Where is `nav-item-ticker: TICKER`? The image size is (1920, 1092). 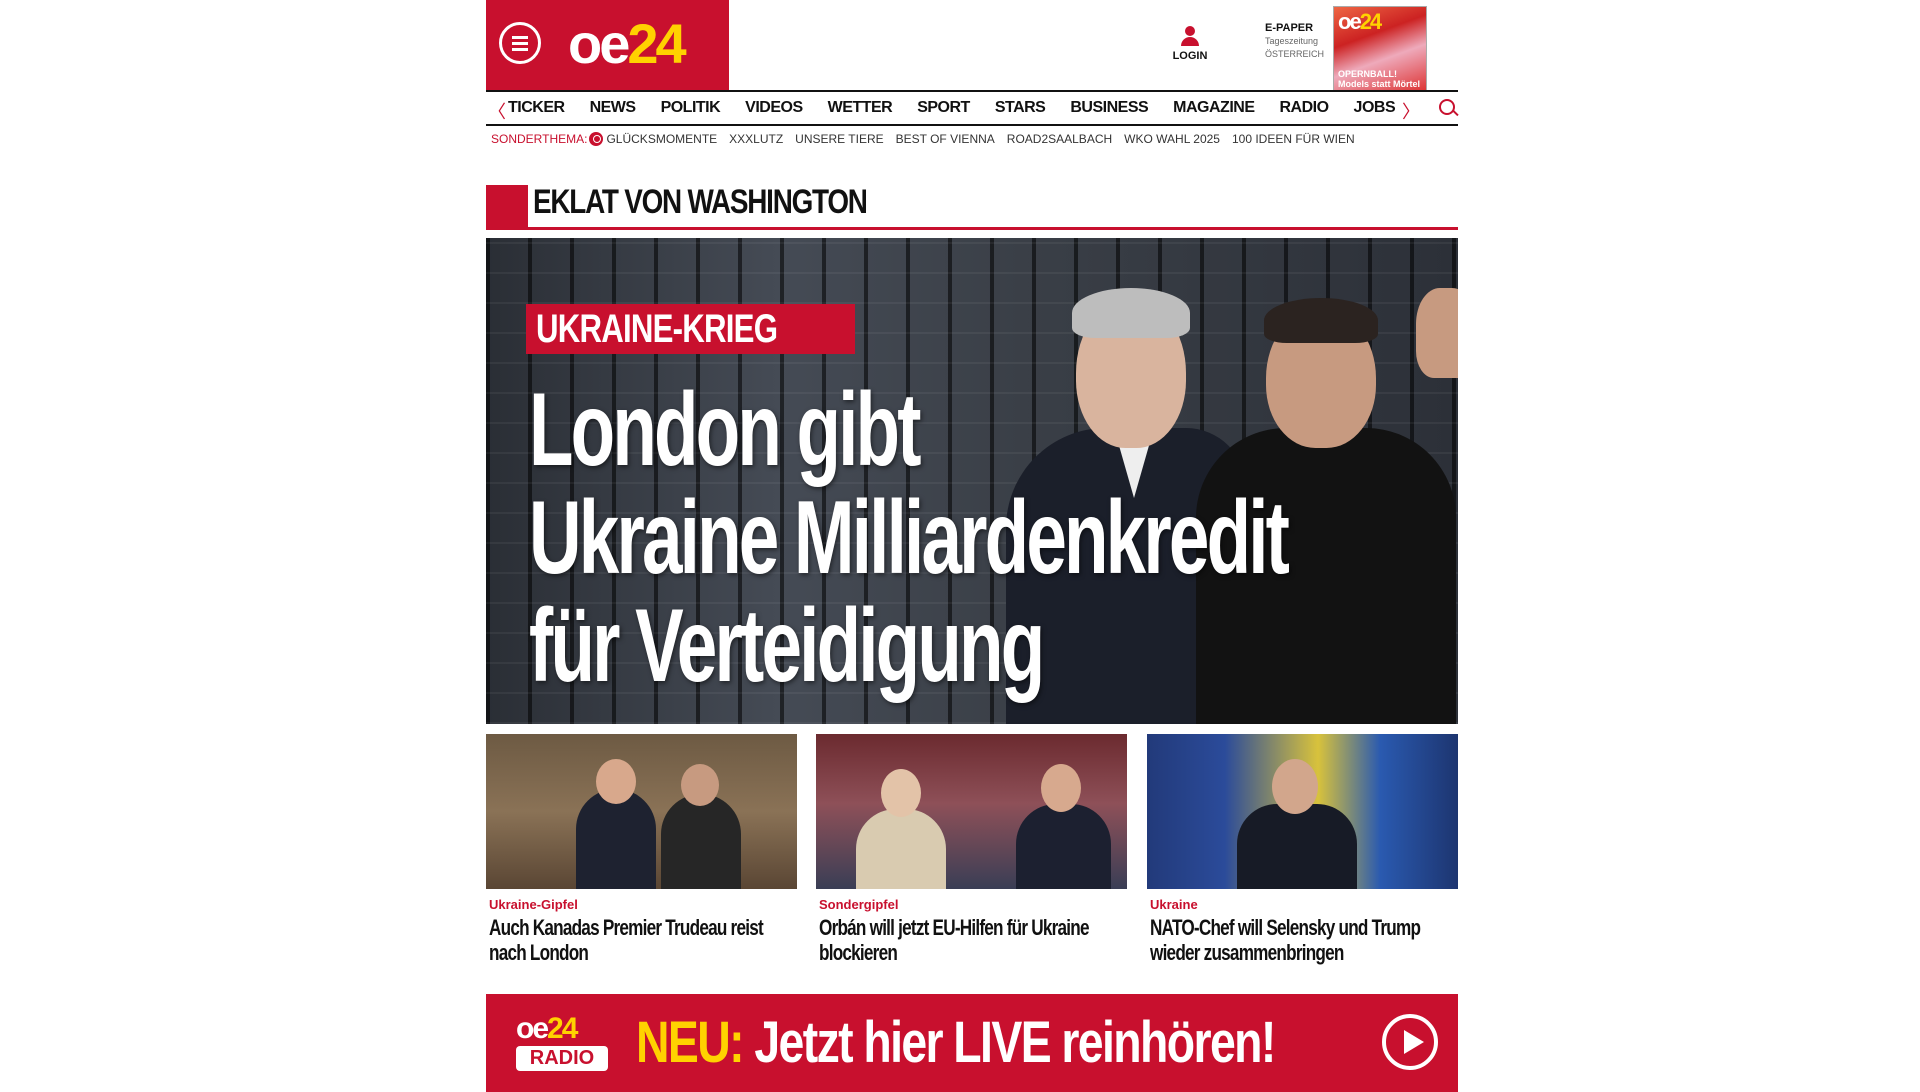
nav-item-ticker: TICKER is located at coordinates (536, 108).